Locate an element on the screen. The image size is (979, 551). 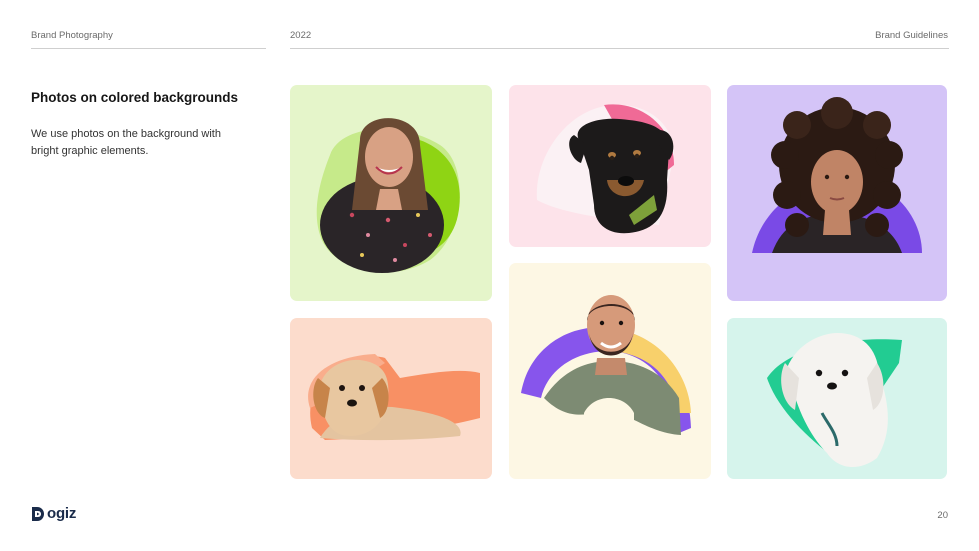
bearded-man-photo is located at coordinates (606, 365).